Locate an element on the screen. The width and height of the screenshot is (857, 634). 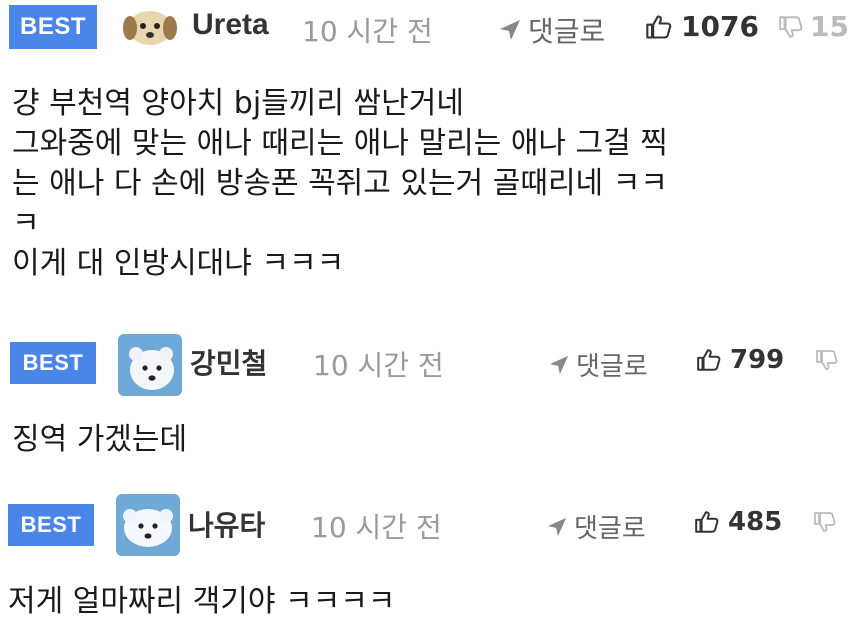
like-button: 799 is located at coordinates (740, 360).